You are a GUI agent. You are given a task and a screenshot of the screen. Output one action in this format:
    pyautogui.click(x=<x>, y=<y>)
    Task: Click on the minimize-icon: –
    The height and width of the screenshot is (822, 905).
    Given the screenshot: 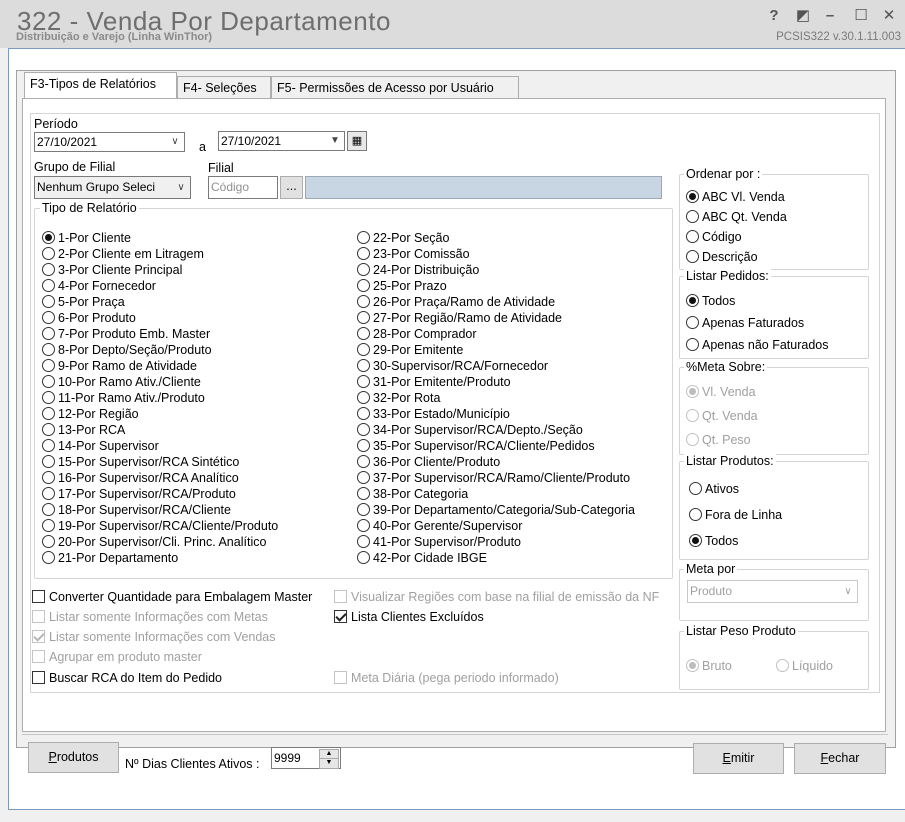 What is the action you would take?
    pyautogui.click(x=830, y=16)
    